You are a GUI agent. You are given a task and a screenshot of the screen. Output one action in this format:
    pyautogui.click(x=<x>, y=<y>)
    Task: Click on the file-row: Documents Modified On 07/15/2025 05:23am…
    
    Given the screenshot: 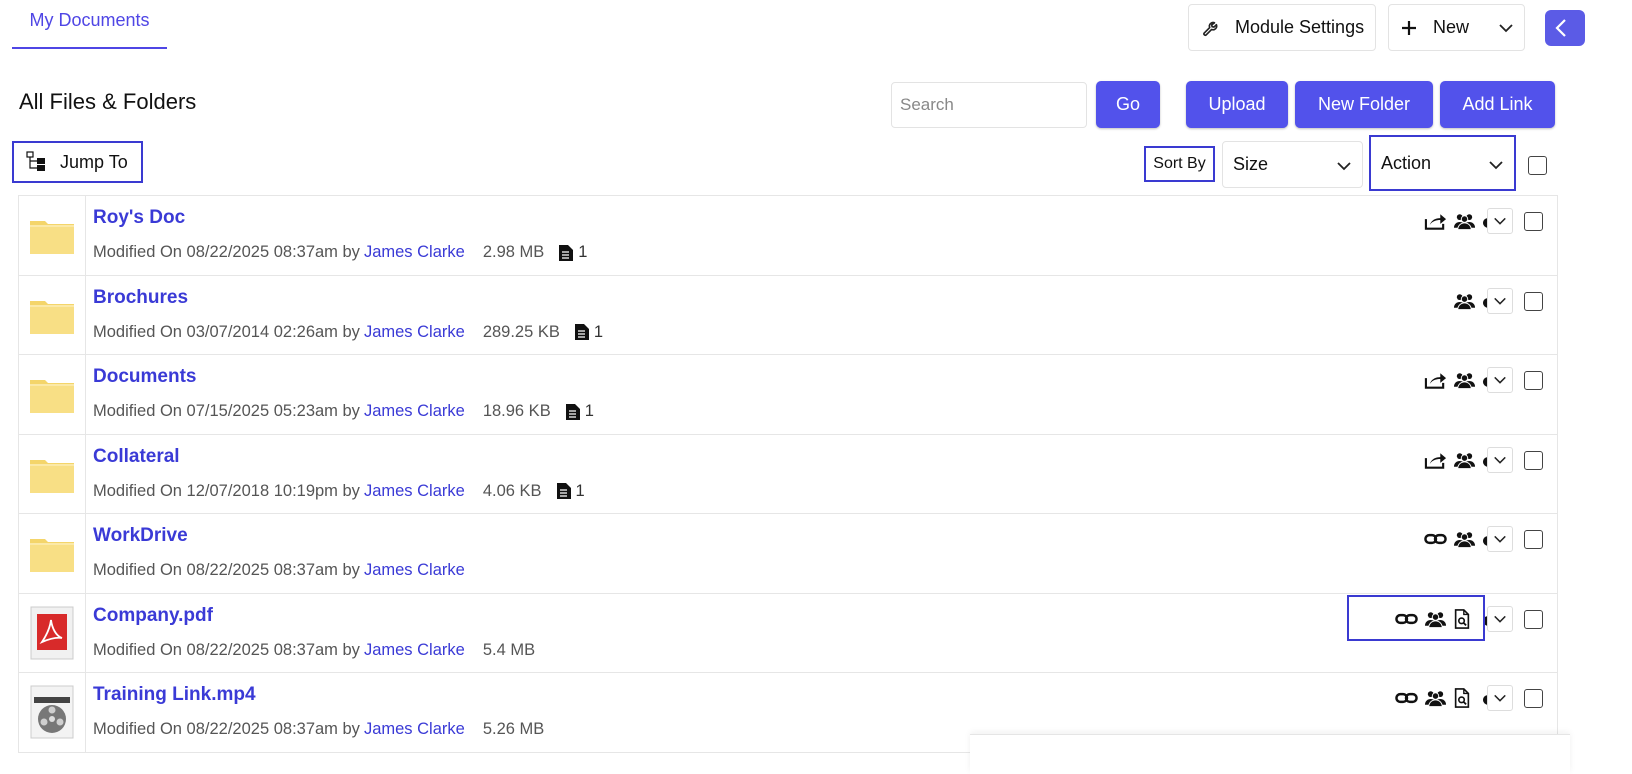 What is the action you would take?
    pyautogui.click(x=788, y=395)
    